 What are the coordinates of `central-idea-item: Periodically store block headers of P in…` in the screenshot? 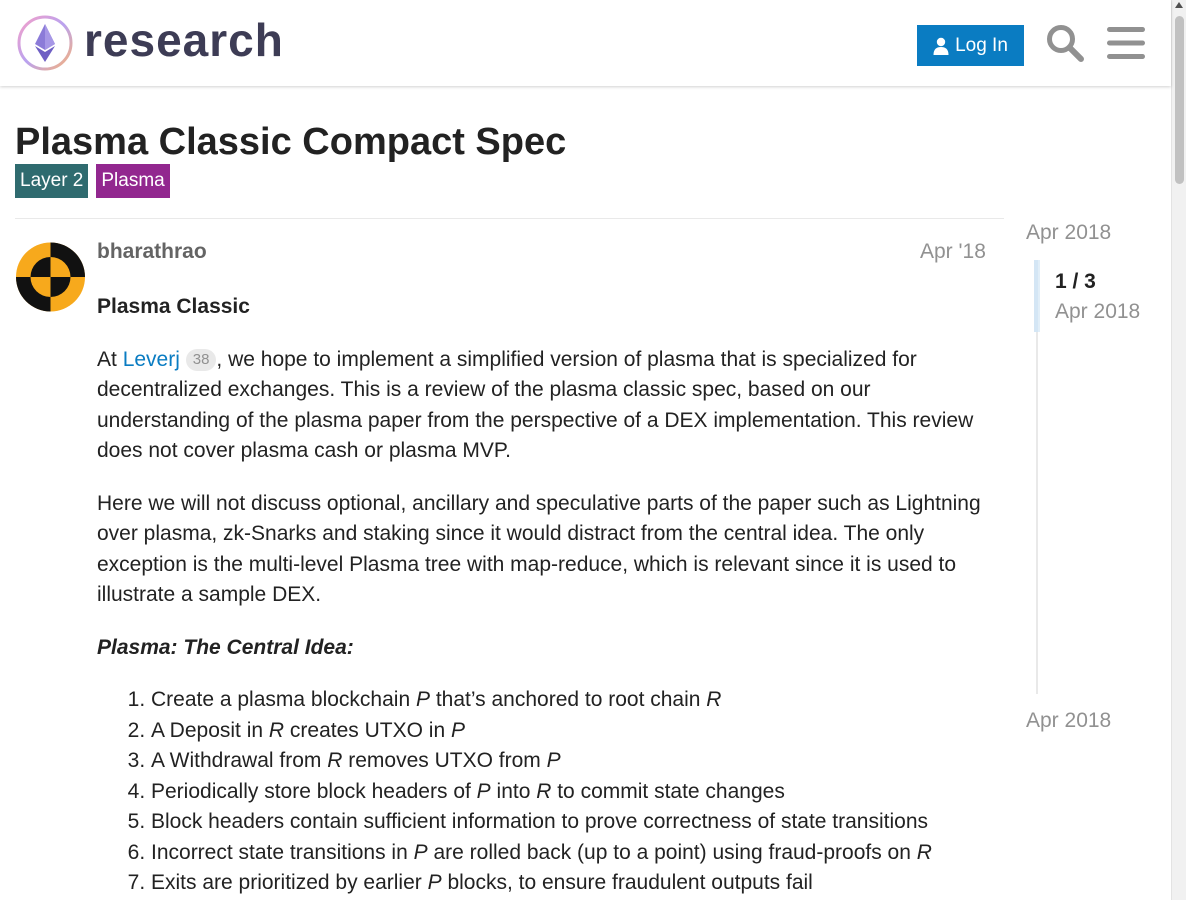 It's located at (574, 792).